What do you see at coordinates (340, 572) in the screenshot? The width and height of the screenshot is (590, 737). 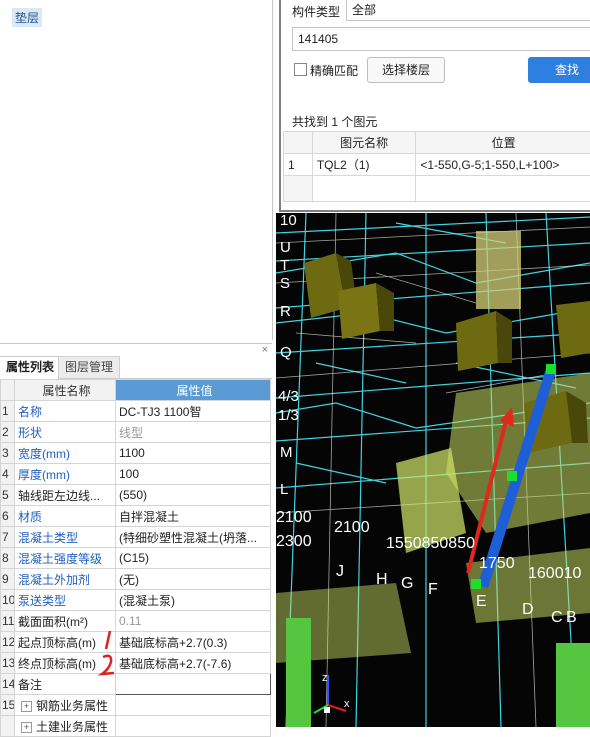 I see `grid-letter: J` at bounding box center [340, 572].